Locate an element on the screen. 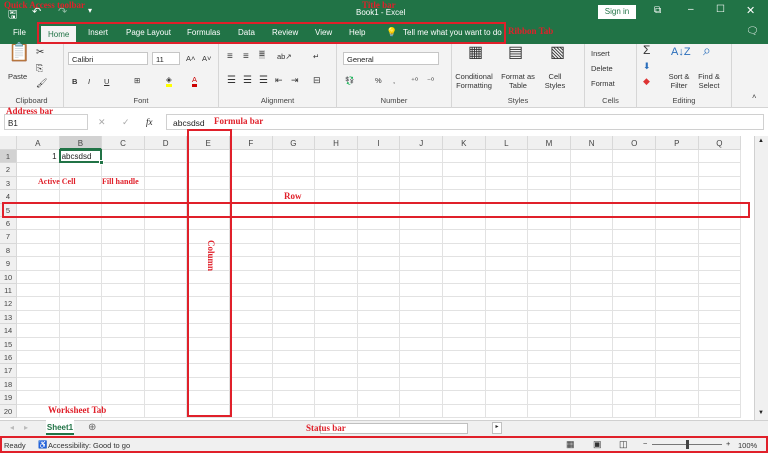  cell-I13 is located at coordinates (379, 317).